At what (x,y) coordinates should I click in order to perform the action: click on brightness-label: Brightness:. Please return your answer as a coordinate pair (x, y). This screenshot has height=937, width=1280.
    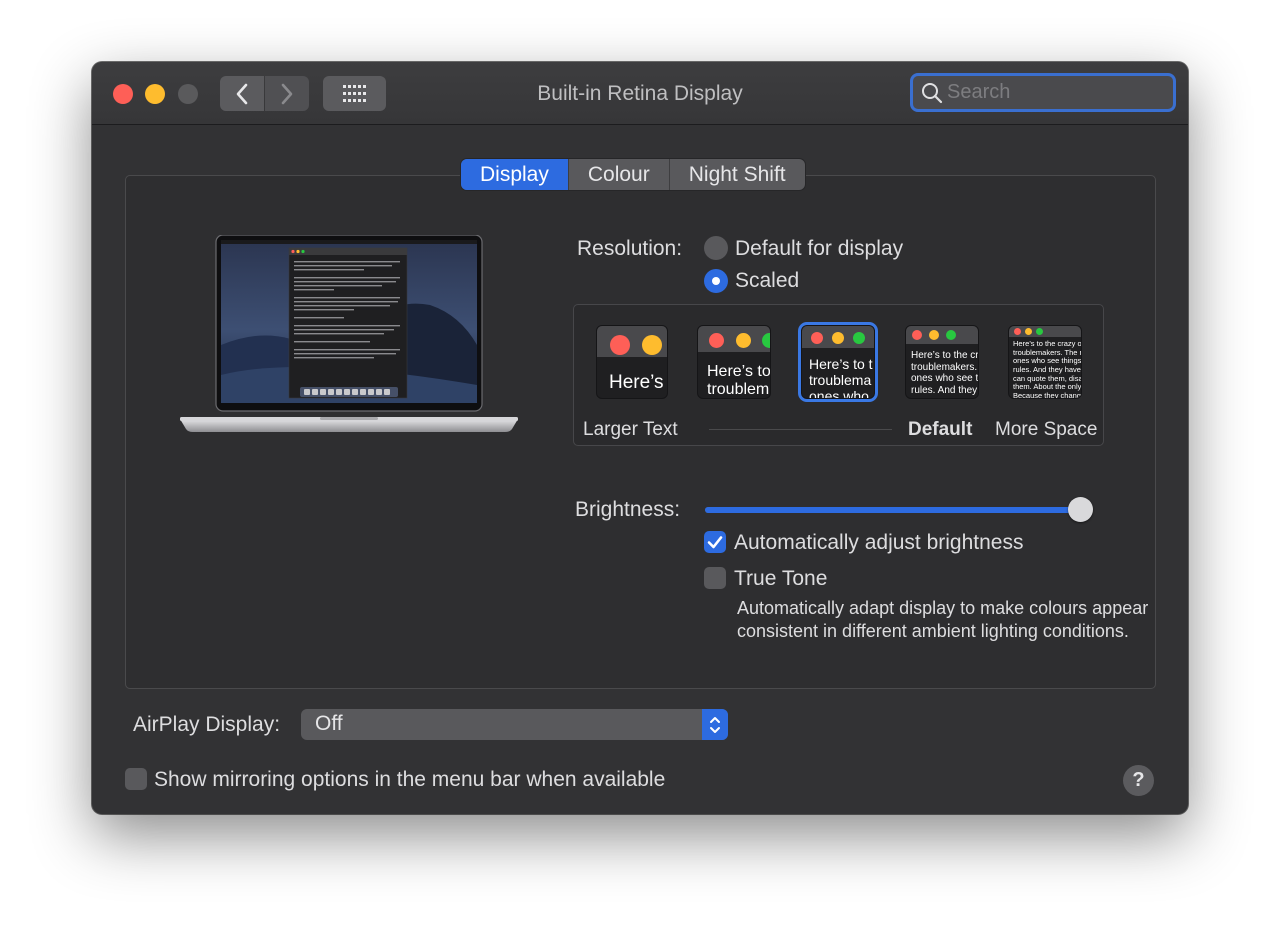
    Looking at the image, I should click on (628, 509).